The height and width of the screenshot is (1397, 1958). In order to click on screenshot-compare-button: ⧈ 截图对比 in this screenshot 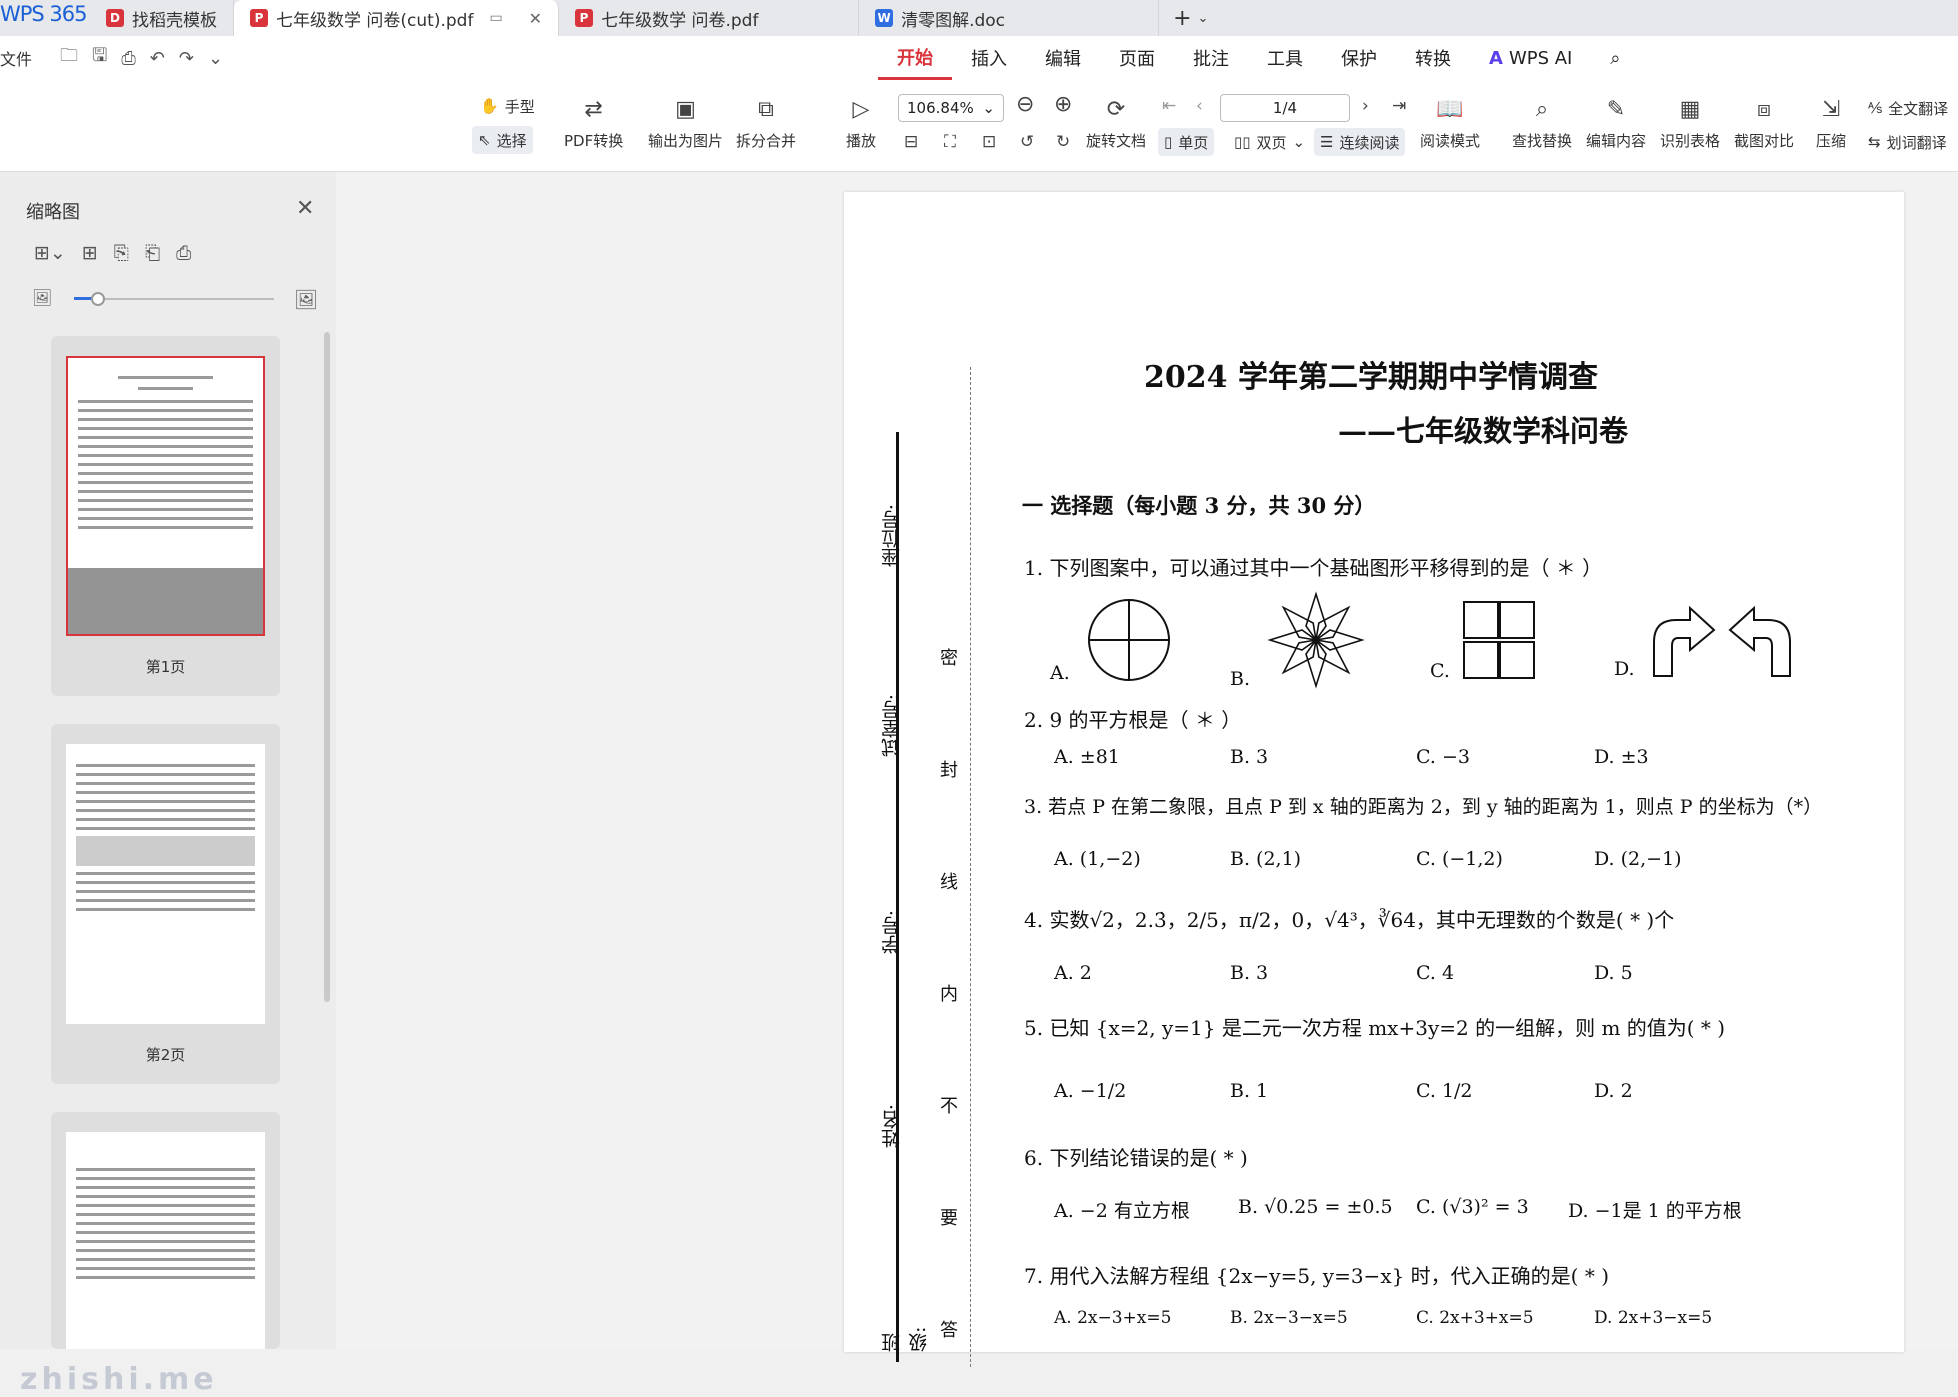, I will do `click(1764, 122)`.